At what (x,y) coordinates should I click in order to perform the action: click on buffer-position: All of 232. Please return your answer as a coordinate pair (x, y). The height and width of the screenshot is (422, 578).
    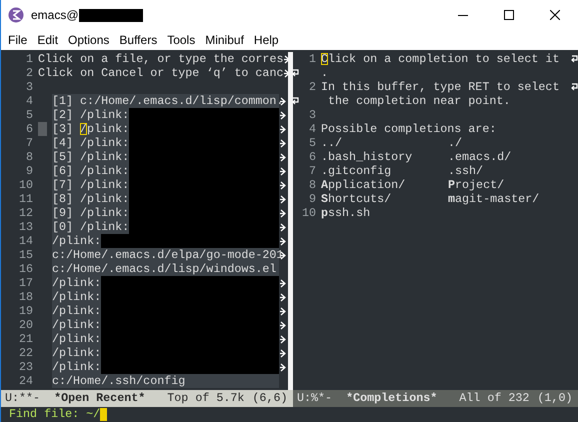
    Looking at the image, I should click on (494, 398).